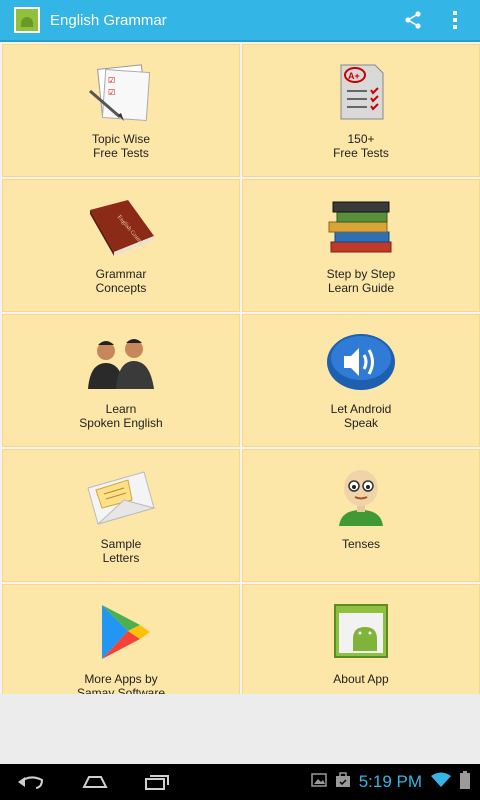  I want to click on tile-label-line2: Spoken English, so click(121, 423).